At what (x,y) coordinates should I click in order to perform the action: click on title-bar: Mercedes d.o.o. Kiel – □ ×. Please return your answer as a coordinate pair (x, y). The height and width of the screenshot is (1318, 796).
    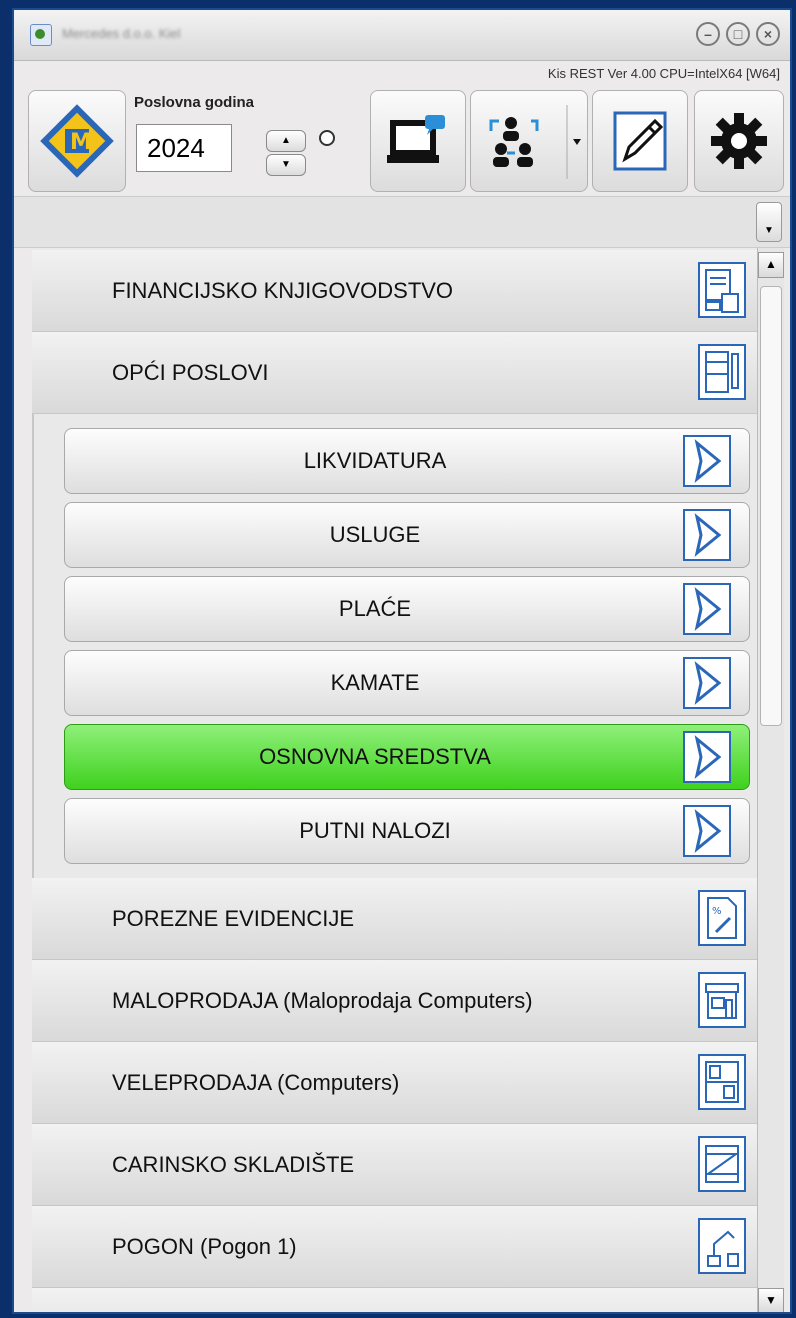
    Looking at the image, I should click on (402, 35).